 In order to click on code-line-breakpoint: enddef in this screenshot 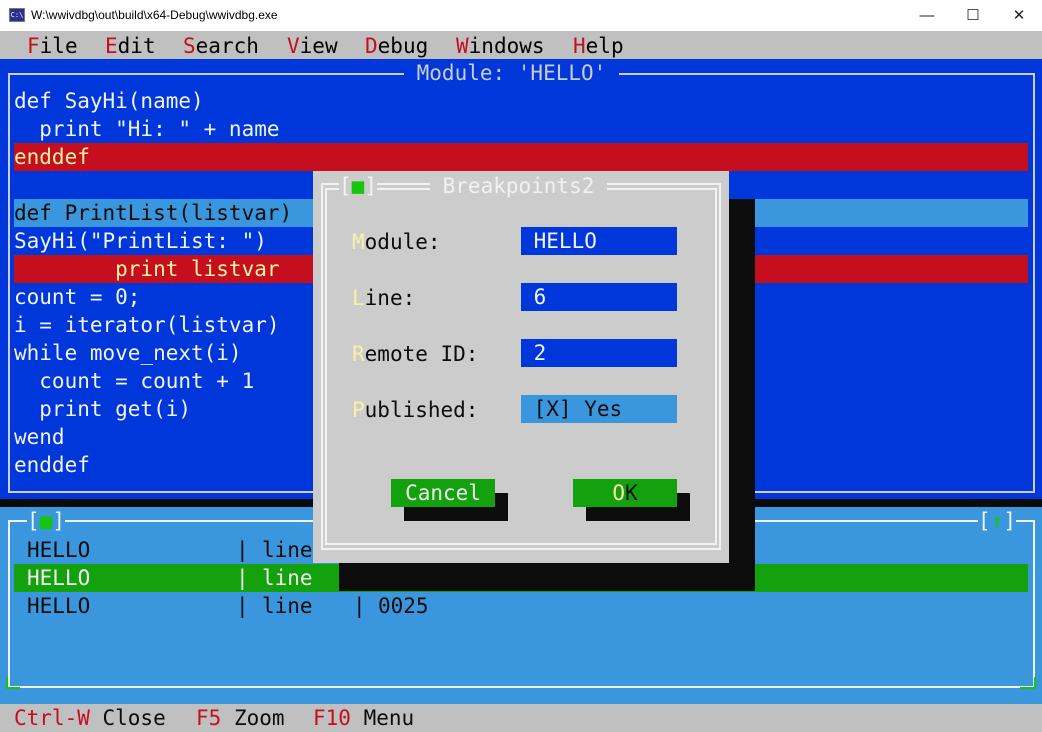, I will do `click(52, 157)`.